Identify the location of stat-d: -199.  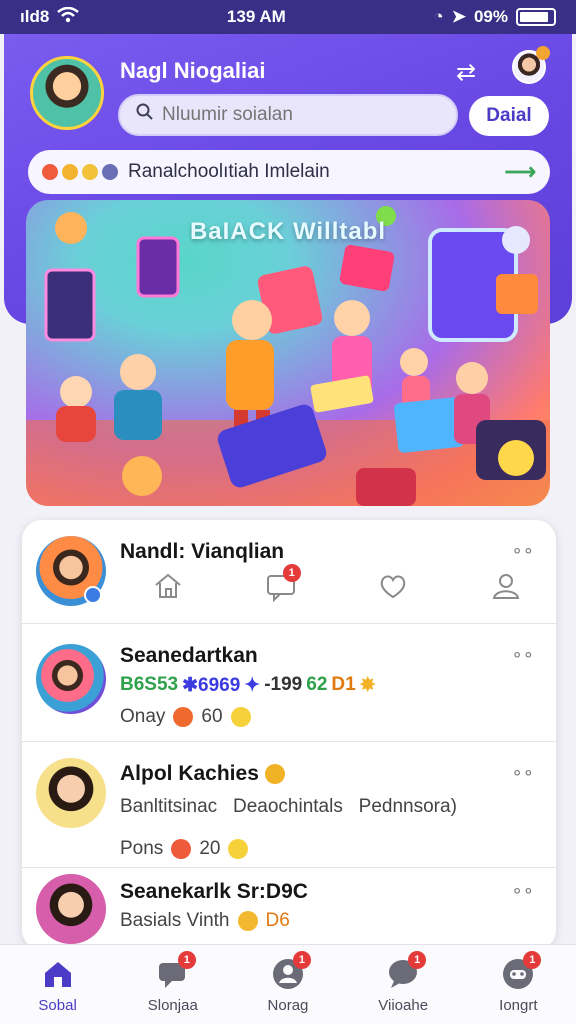
(283, 684).